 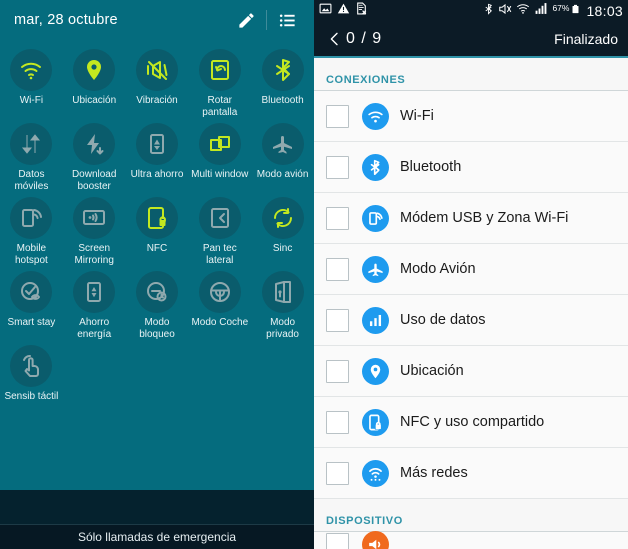 What do you see at coordinates (157, 536) in the screenshot?
I see `emergency-call-bar: Sólo llamadas de emergencia` at bounding box center [157, 536].